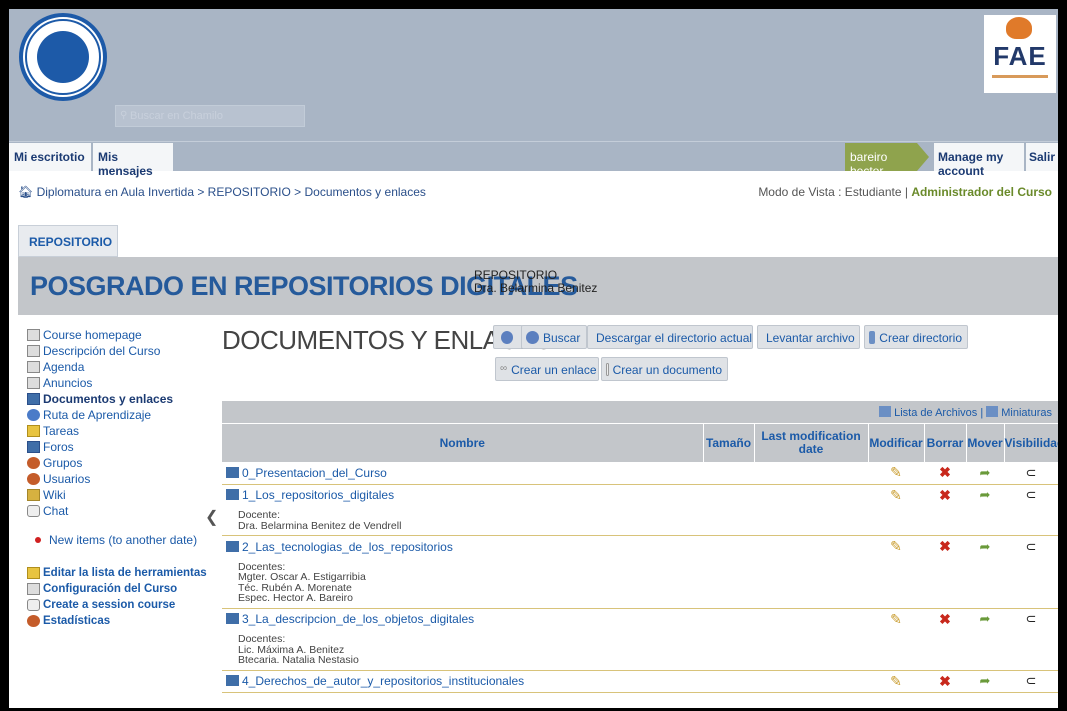  What do you see at coordinates (945, 443) in the screenshot?
I see `col-delete: Borrar` at bounding box center [945, 443].